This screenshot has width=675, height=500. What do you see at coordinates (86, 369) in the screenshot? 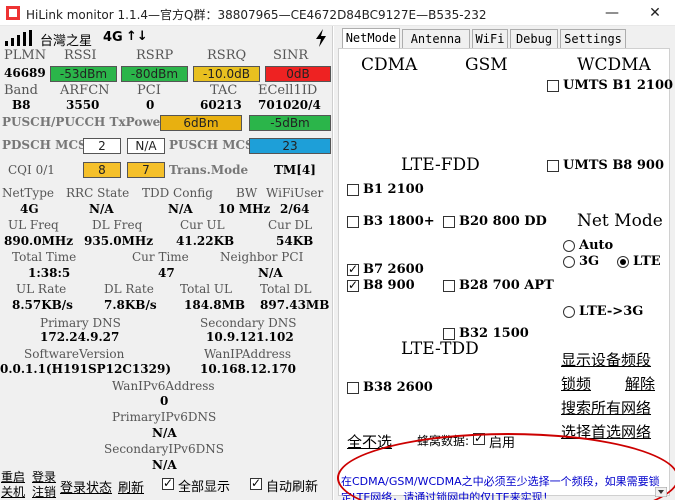
I see `software-version-value: 0.0.1.1(H191SP12C1329)` at bounding box center [86, 369].